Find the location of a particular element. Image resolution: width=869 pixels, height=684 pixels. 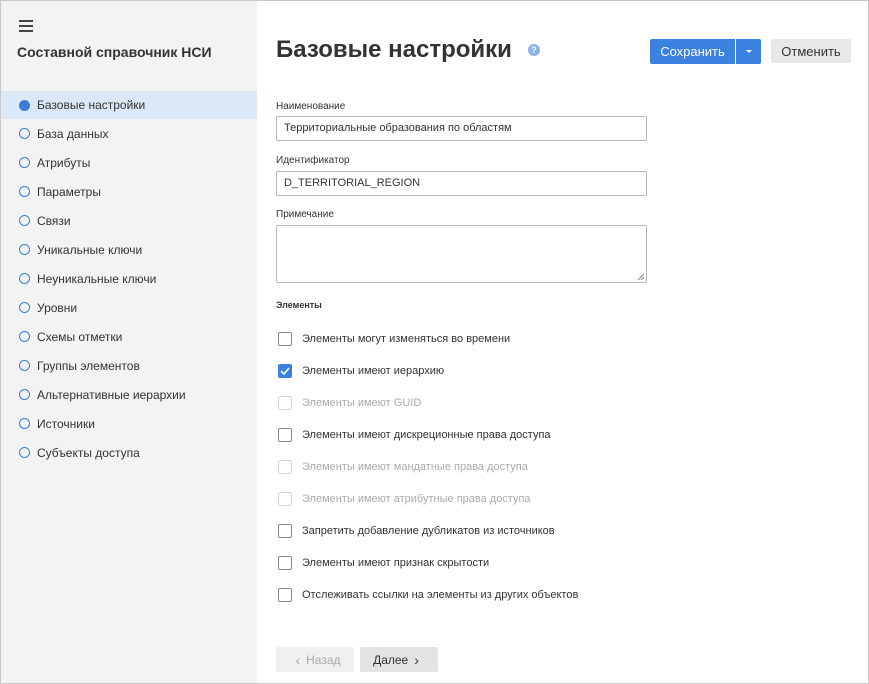

sidebar-item-basic-settings: Базовые настройки is located at coordinates (129, 105).